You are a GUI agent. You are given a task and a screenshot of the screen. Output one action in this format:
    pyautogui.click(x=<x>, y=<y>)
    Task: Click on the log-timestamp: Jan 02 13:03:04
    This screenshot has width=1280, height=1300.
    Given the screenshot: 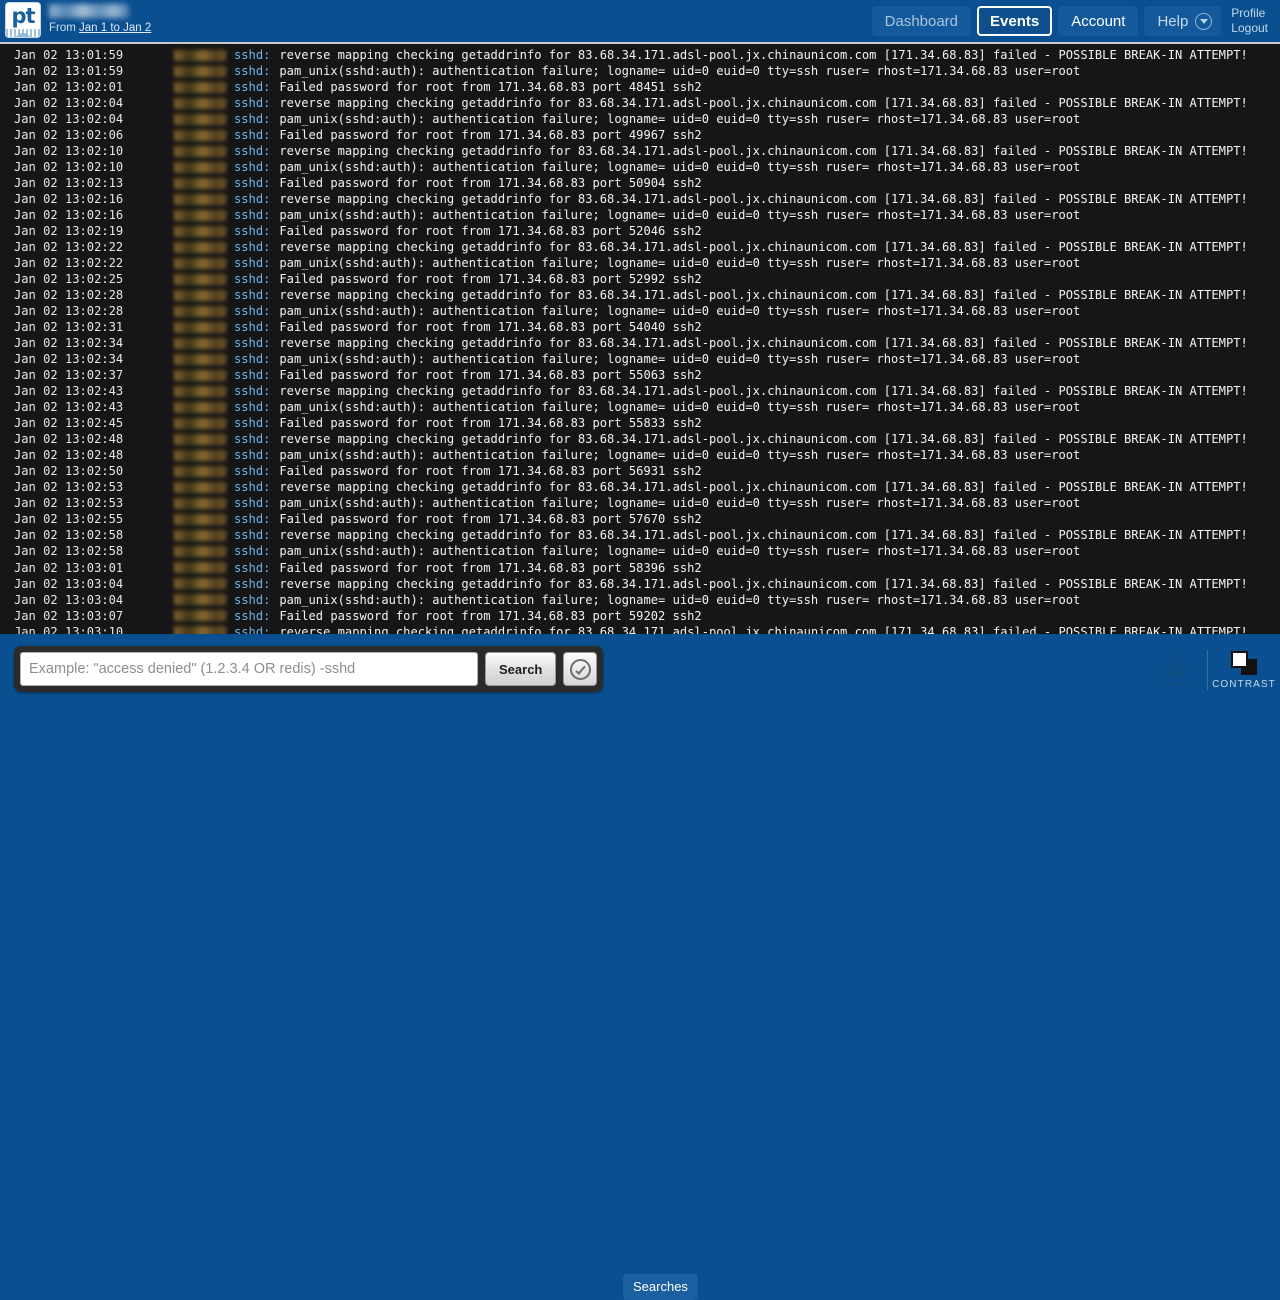 What is the action you would take?
    pyautogui.click(x=94, y=600)
    